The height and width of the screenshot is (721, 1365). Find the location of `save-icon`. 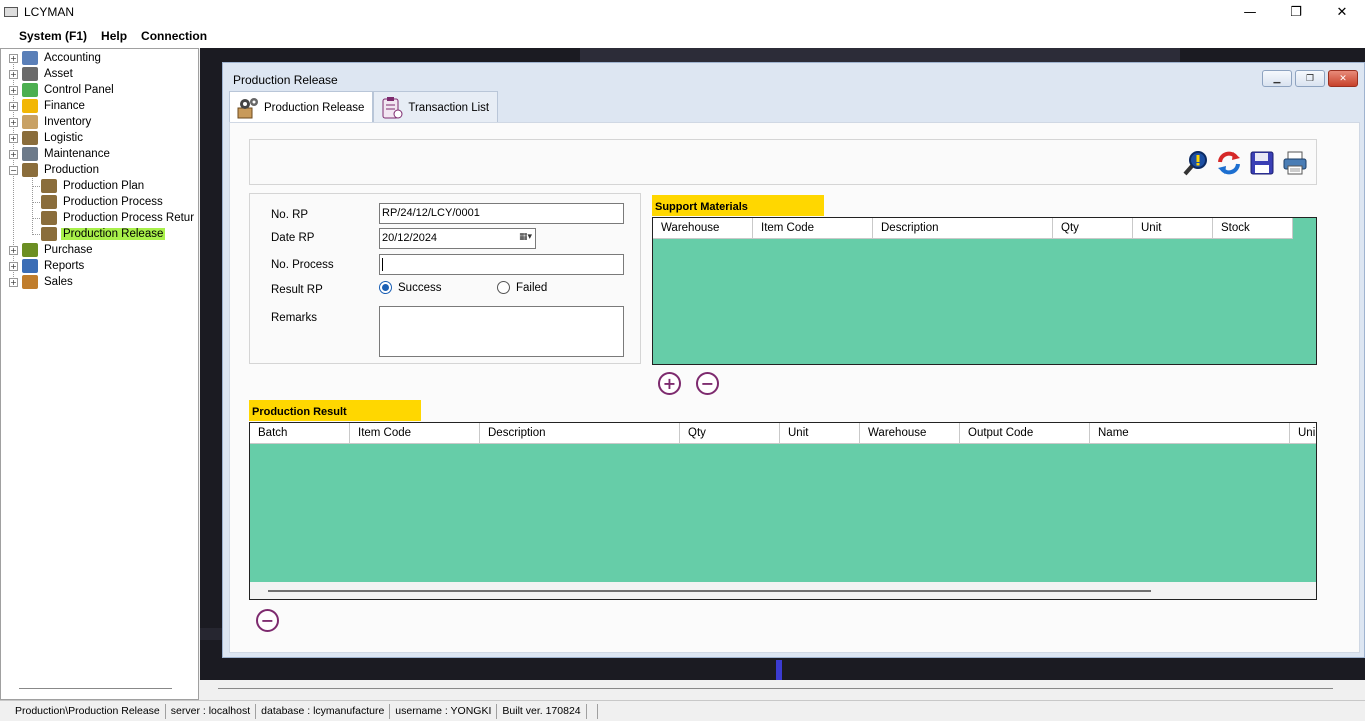

save-icon is located at coordinates (1262, 163).